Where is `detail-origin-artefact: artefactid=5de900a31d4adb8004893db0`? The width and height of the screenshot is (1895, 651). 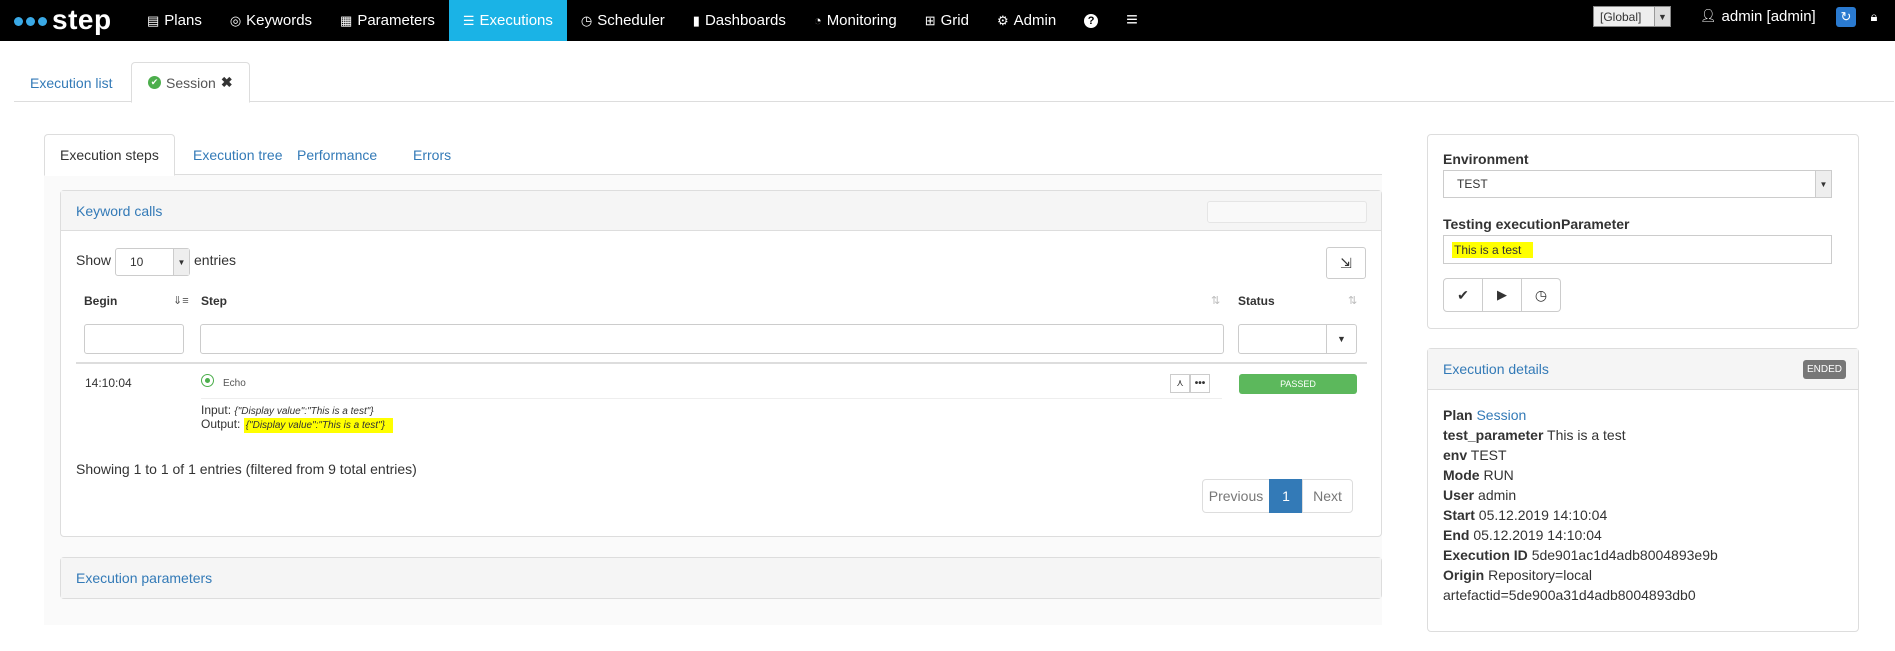 detail-origin-artefact: artefactid=5de900a31d4adb8004893db0 is located at coordinates (1569, 595).